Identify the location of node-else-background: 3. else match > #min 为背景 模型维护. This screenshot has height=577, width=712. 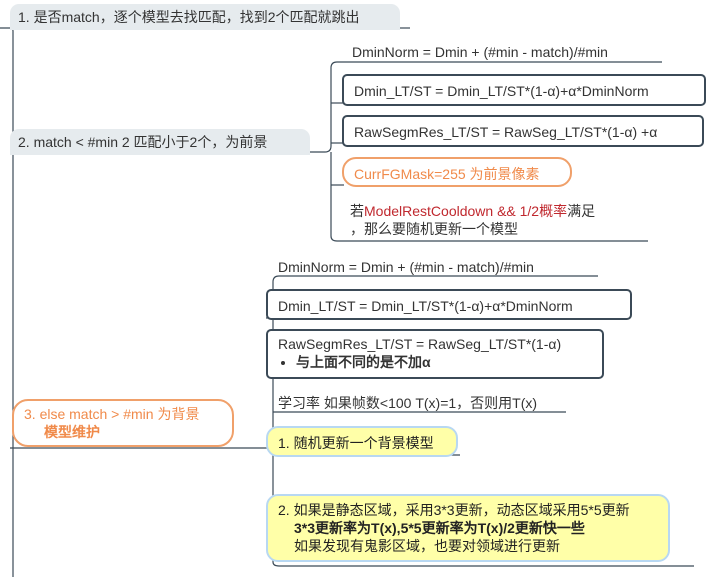
(123, 423).